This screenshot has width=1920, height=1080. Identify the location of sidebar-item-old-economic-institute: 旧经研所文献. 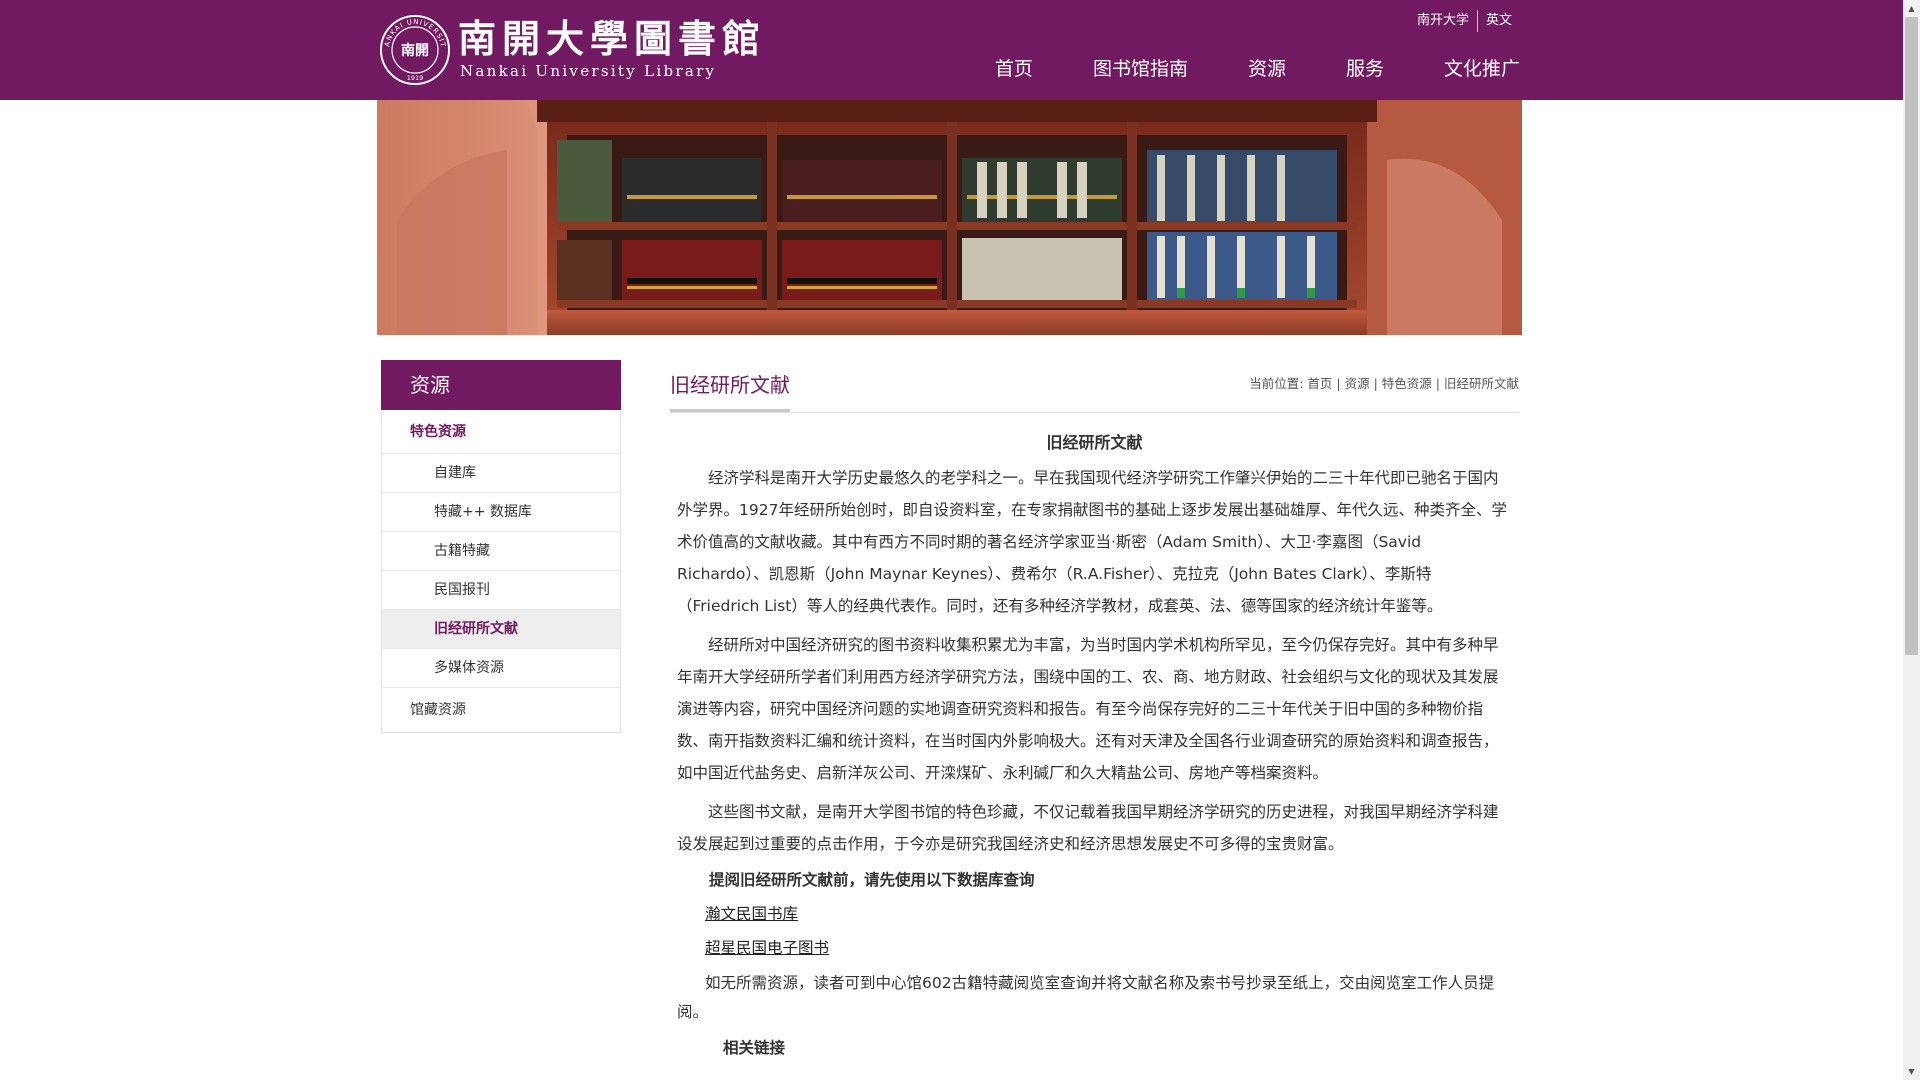
(501, 629).